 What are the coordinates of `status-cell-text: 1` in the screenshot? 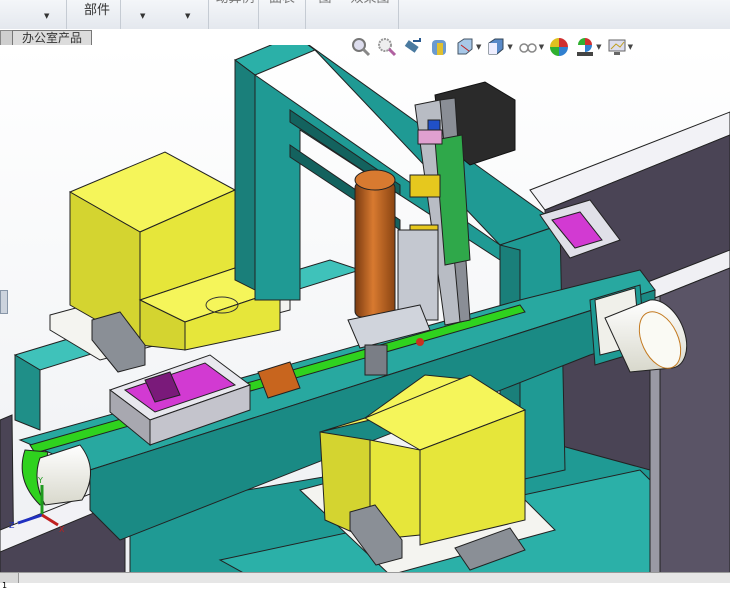 It's located at (5, 585).